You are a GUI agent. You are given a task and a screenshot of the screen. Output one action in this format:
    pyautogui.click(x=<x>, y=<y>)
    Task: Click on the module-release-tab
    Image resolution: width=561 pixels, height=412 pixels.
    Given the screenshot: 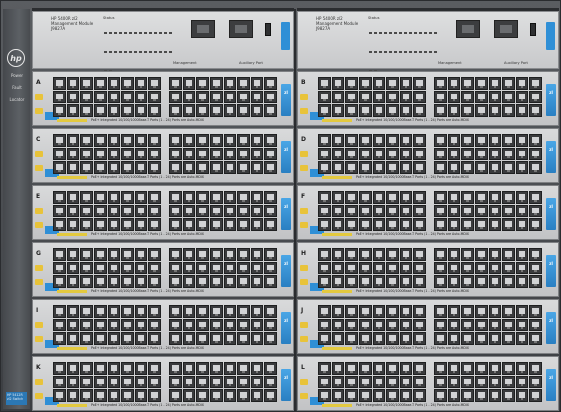 What is the action you would take?
    pyautogui.click(x=550, y=36)
    